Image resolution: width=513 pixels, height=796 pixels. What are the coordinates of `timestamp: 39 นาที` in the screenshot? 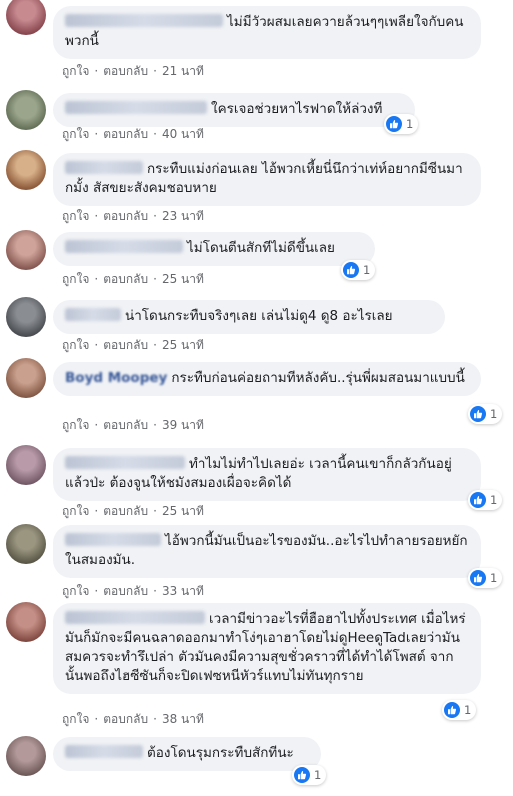 It's located at (183, 425).